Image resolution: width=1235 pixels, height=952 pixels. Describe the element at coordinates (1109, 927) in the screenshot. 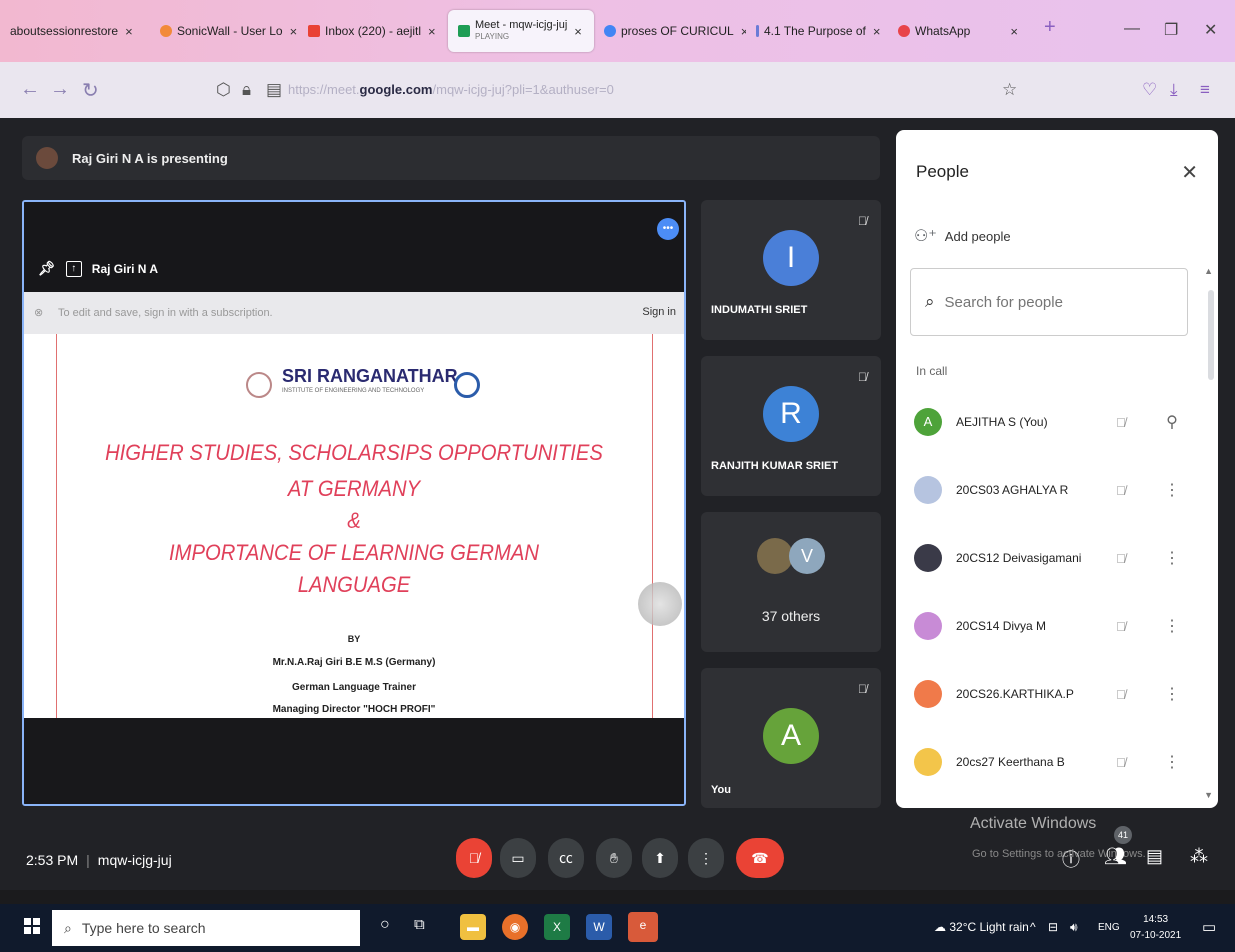

I see `language-indicator: ENG` at that location.